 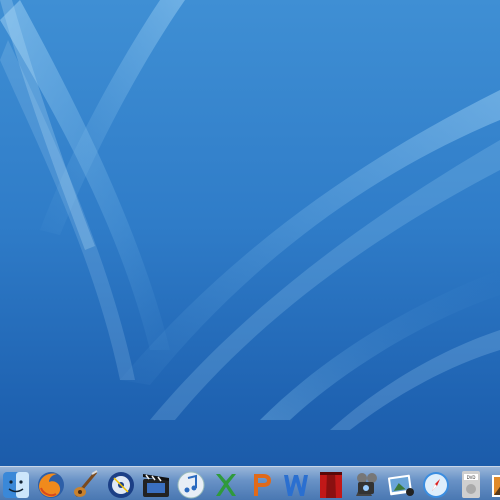 What do you see at coordinates (86, 484) in the screenshot?
I see `garageband-icon` at bounding box center [86, 484].